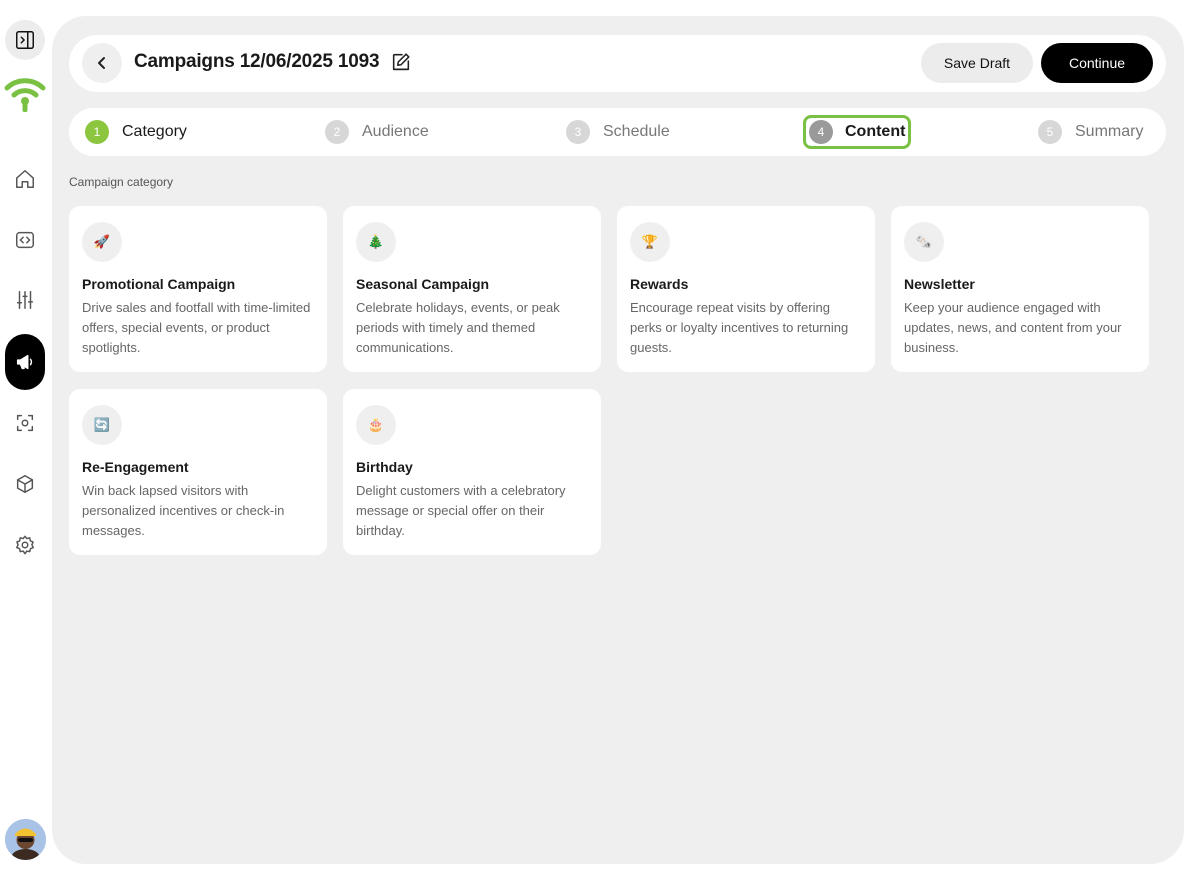  I want to click on page-title: Campaigns 12/06/2025 1093, so click(257, 61).